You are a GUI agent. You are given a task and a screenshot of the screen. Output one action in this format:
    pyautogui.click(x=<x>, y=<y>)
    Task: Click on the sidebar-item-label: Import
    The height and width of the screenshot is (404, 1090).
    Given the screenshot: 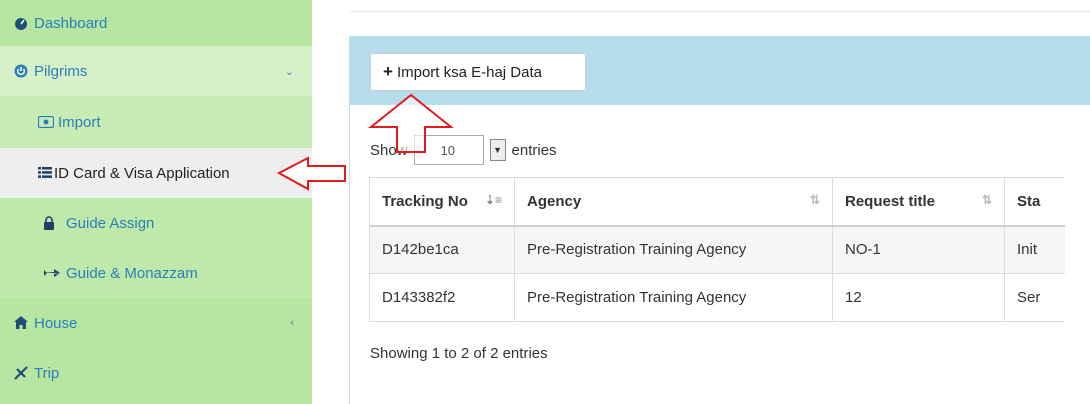 What is the action you would take?
    pyautogui.click(x=79, y=122)
    